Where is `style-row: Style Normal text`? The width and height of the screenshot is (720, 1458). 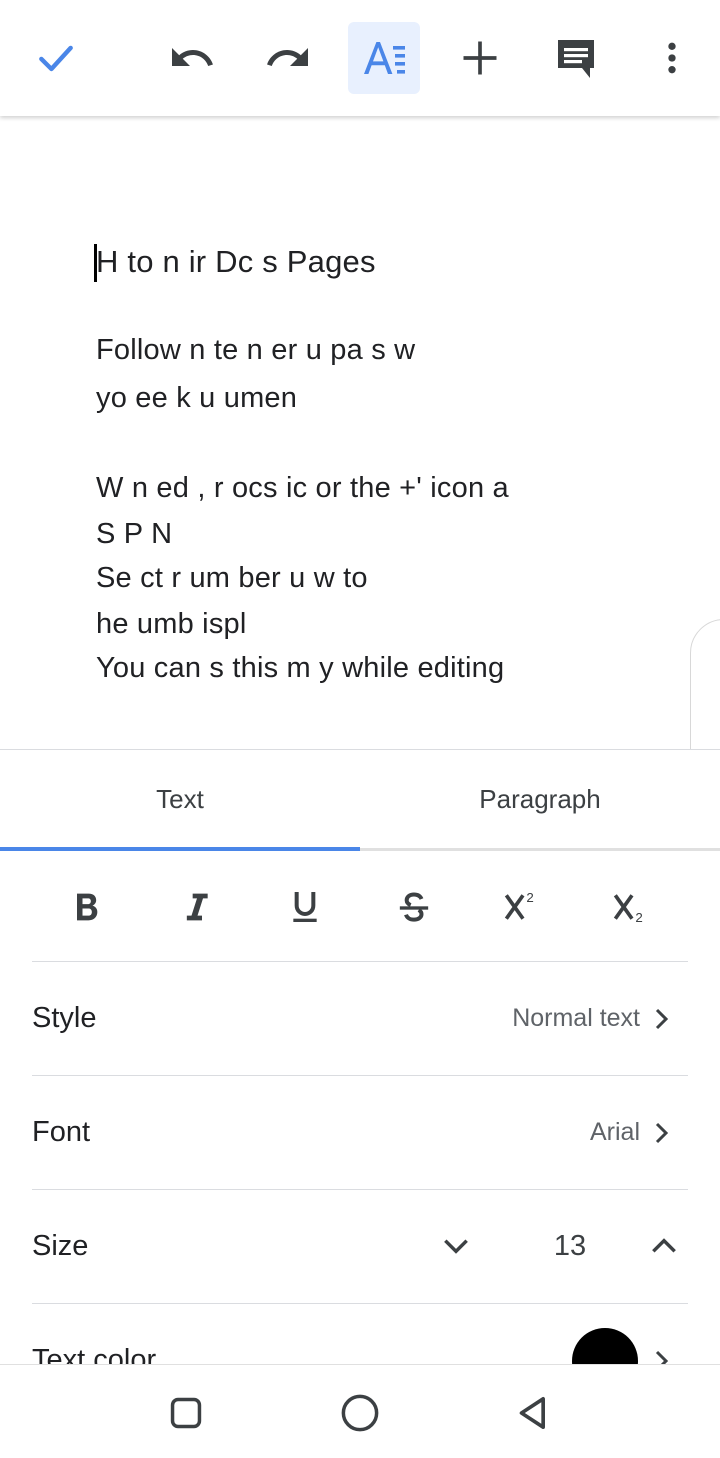 style-row: Style Normal text is located at coordinates (360, 1019).